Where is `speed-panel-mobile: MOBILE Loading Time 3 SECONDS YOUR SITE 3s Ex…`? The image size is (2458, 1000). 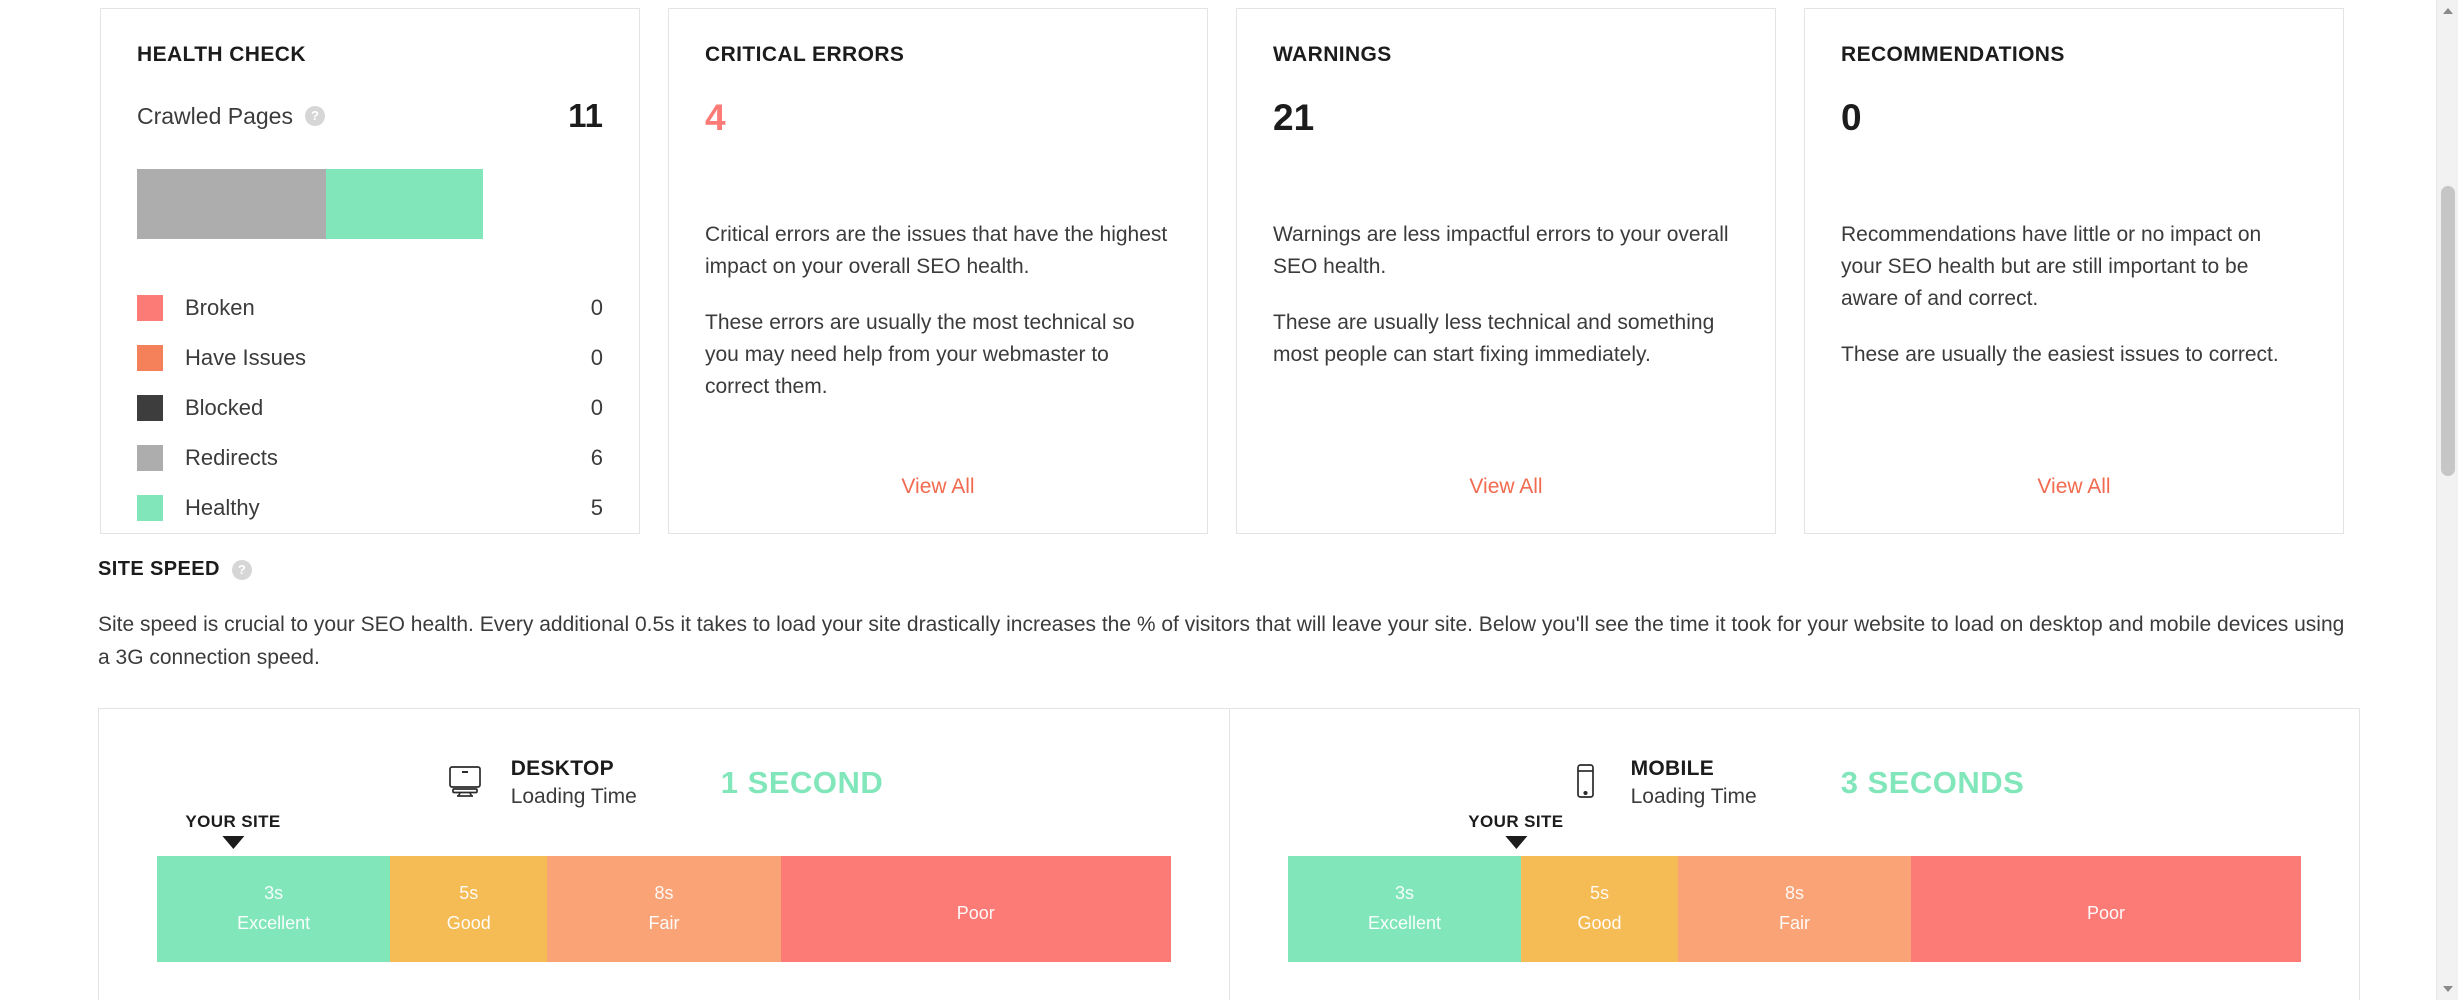
speed-panel-mobile: MOBILE Loading Time 3 SECONDS YOUR SITE 3s Ex… is located at coordinates (1794, 854).